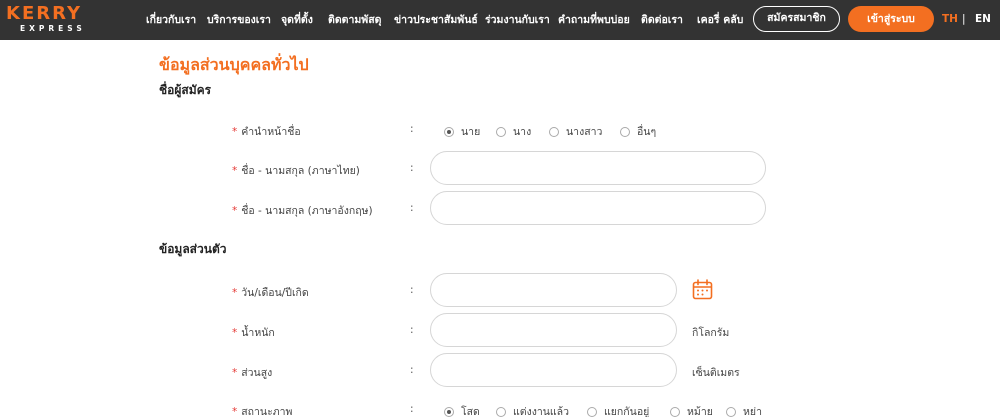 Image resolution: width=1000 pixels, height=417 pixels. I want to click on name-thai-colon: :, so click(412, 168).